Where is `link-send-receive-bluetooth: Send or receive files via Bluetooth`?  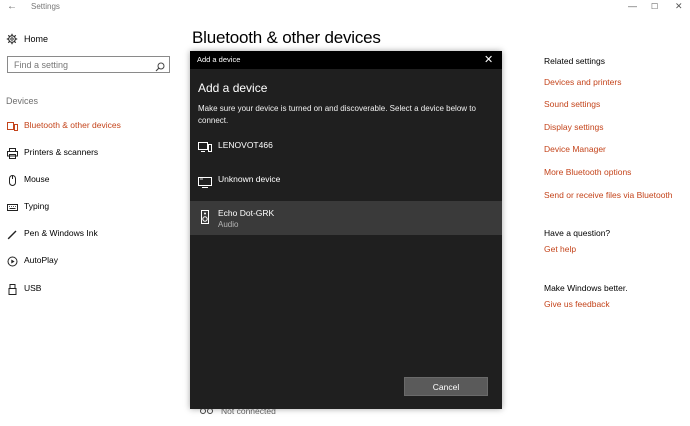
link-send-receive-bluetooth: Send or receive files via Bluetooth is located at coordinates (608, 195).